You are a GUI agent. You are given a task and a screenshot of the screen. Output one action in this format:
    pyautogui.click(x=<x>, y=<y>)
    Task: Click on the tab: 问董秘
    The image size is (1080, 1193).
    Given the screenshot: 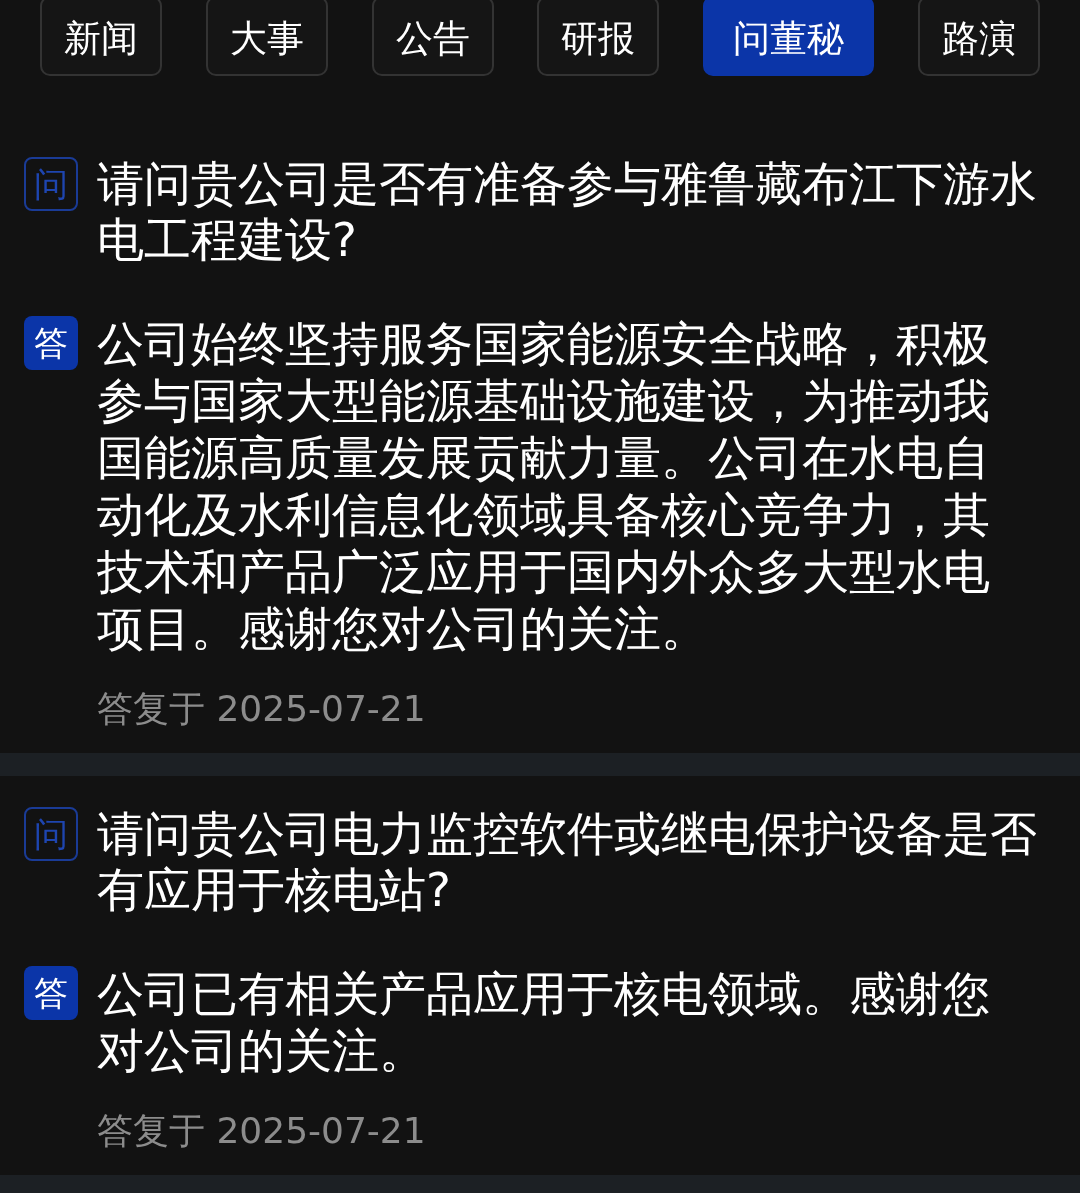 What is the action you would take?
    pyautogui.click(x=789, y=38)
    